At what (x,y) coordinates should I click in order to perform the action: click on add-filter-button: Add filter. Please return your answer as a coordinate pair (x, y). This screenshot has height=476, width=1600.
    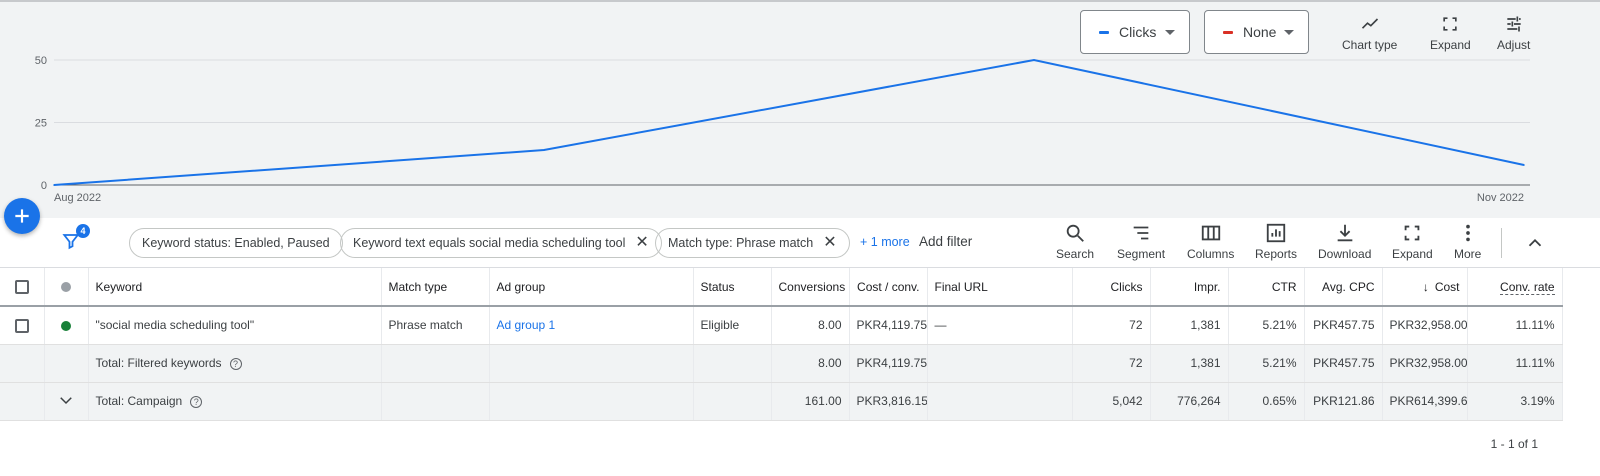
    Looking at the image, I should click on (945, 241).